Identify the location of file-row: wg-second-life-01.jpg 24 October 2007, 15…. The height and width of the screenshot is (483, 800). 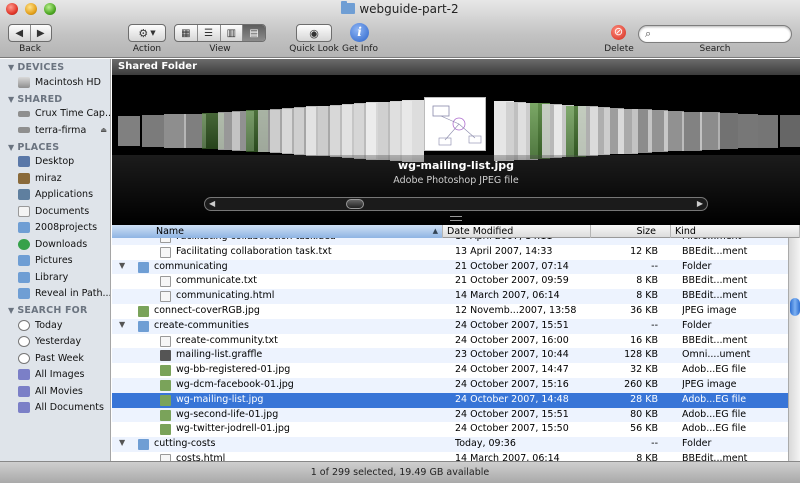
(450, 415).